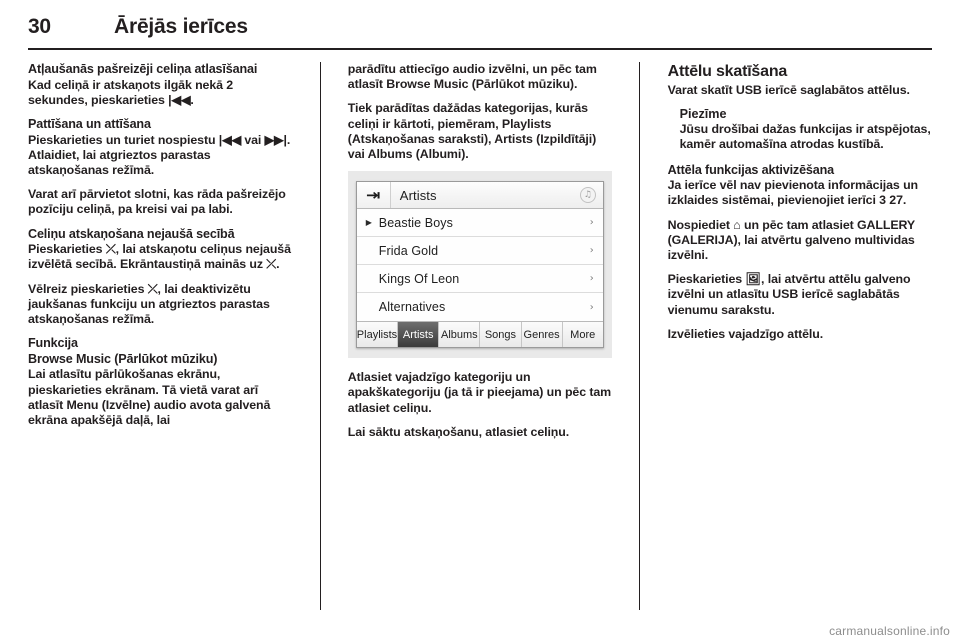  What do you see at coordinates (415, 222) in the screenshot?
I see `list-item-label: Beastie Boys` at bounding box center [415, 222].